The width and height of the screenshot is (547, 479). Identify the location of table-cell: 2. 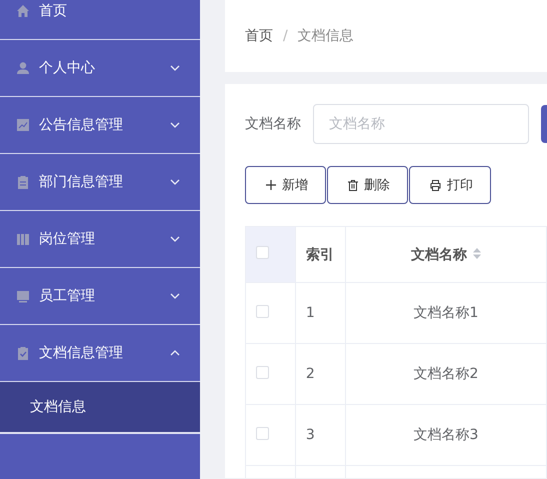
(310, 374).